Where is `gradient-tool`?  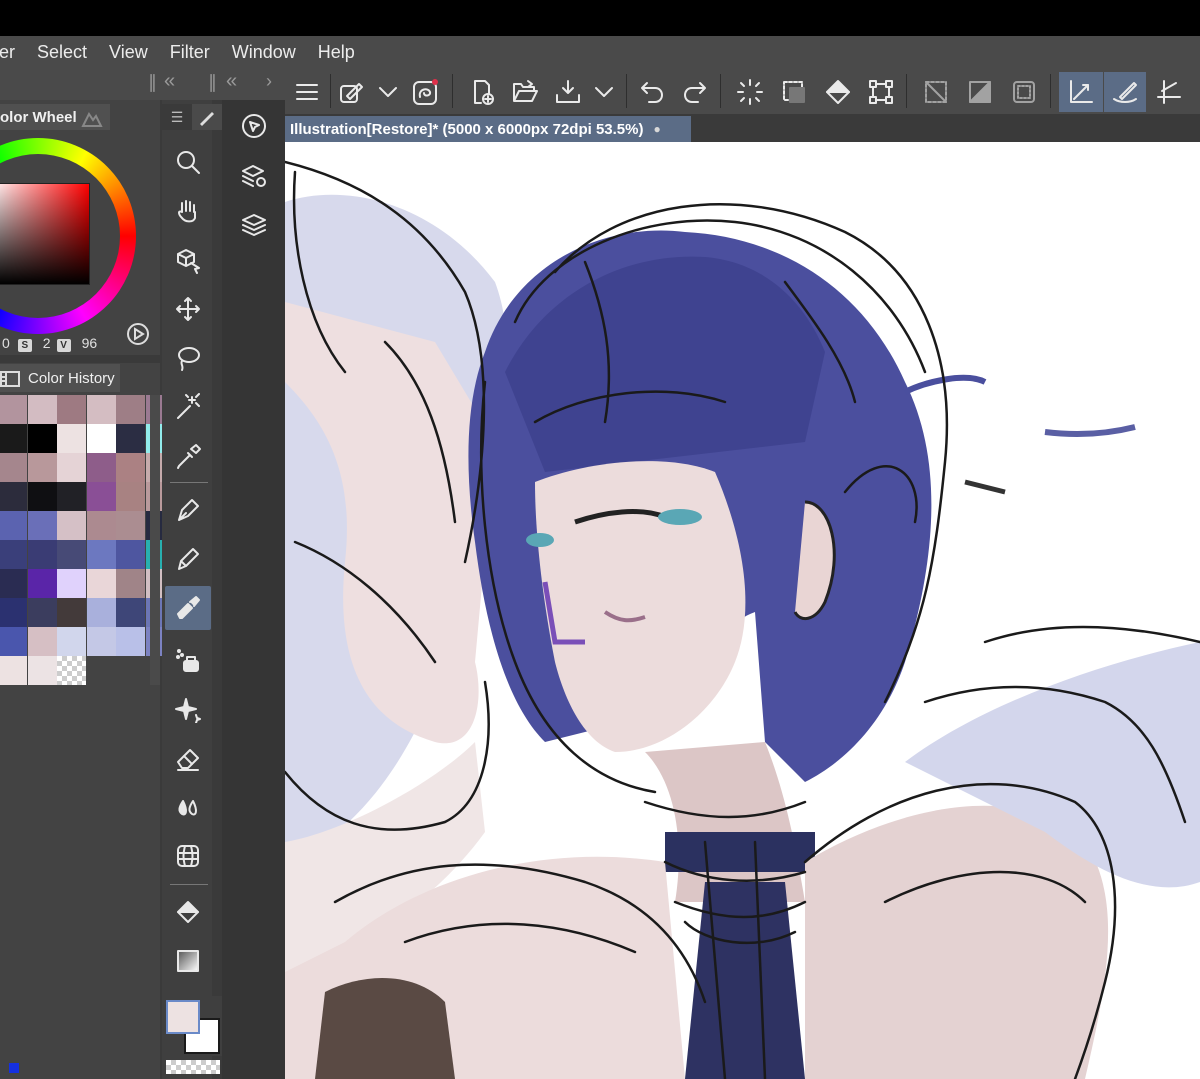
gradient-tool is located at coordinates (188, 961).